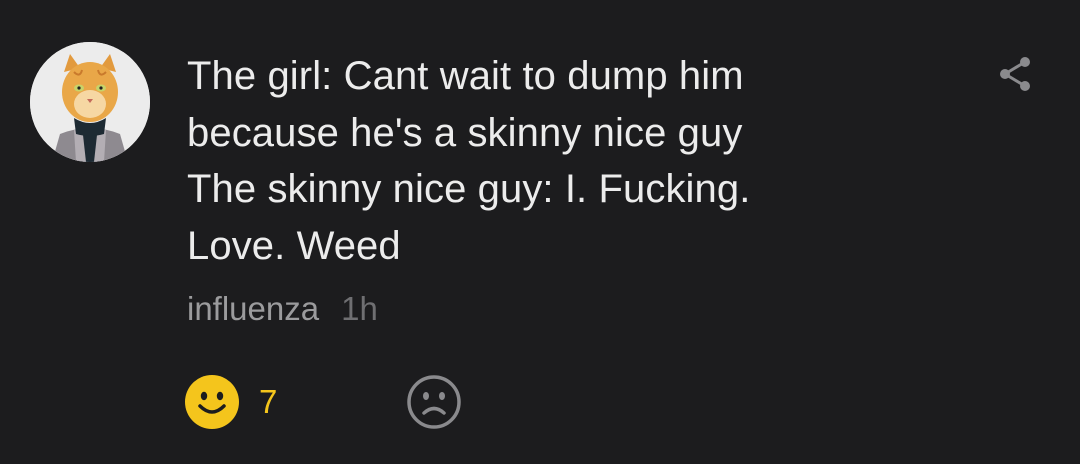 Image resolution: width=1080 pixels, height=464 pixels. I want to click on avatar, so click(90, 102).